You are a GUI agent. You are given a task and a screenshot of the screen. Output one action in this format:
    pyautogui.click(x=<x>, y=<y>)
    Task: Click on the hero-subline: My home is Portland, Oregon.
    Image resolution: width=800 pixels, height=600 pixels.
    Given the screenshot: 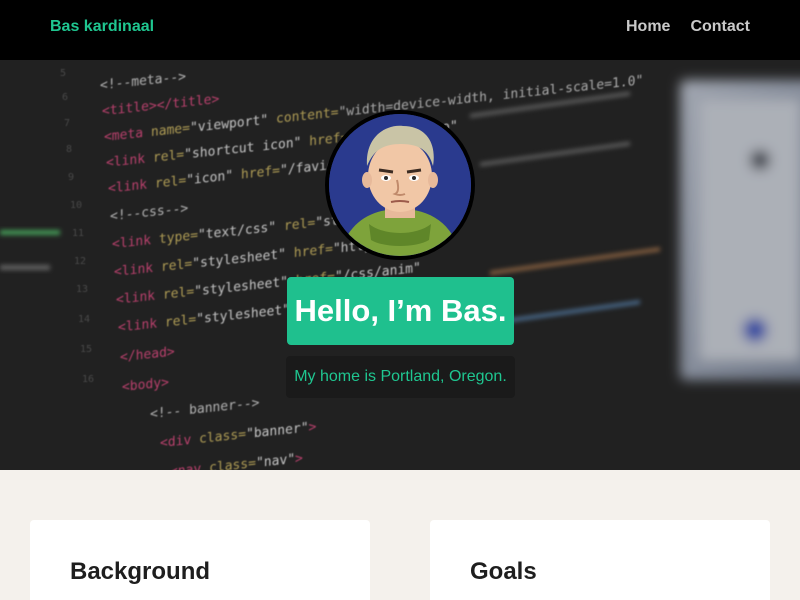 What is the action you would take?
    pyautogui.click(x=400, y=377)
    